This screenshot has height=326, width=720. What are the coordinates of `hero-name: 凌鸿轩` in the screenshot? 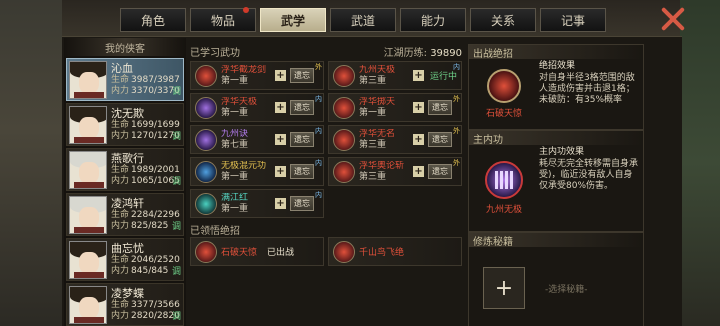 It's located at (127, 203).